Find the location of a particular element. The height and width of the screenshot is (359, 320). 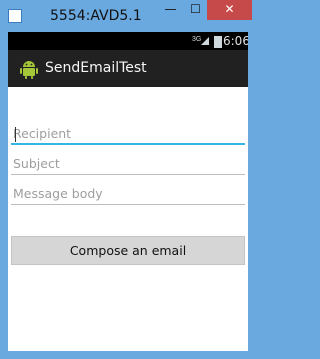

window-titlebar: 5554:AVD5.1 — ☐ ✕ is located at coordinates (128, 16).